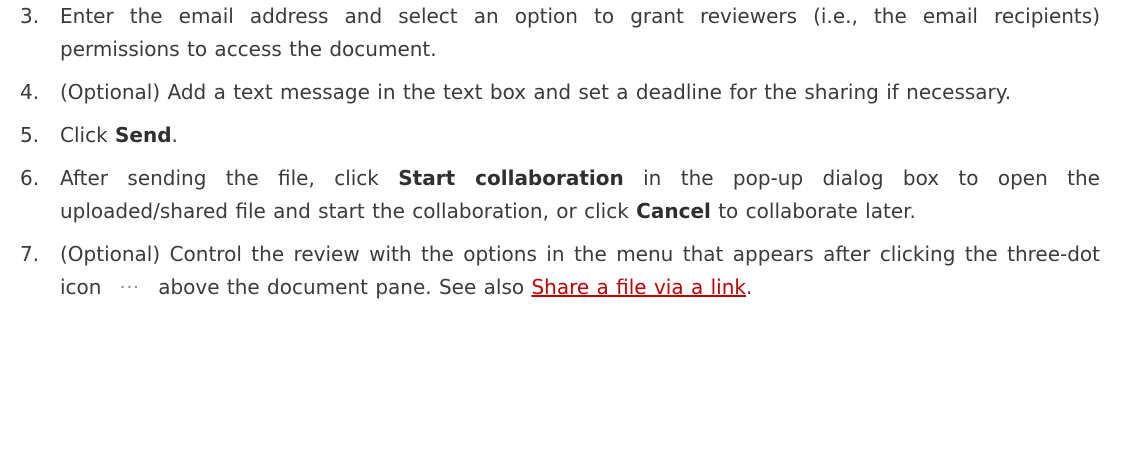  What do you see at coordinates (673, 211) in the screenshot?
I see `cancel-label: Cancel` at bounding box center [673, 211].